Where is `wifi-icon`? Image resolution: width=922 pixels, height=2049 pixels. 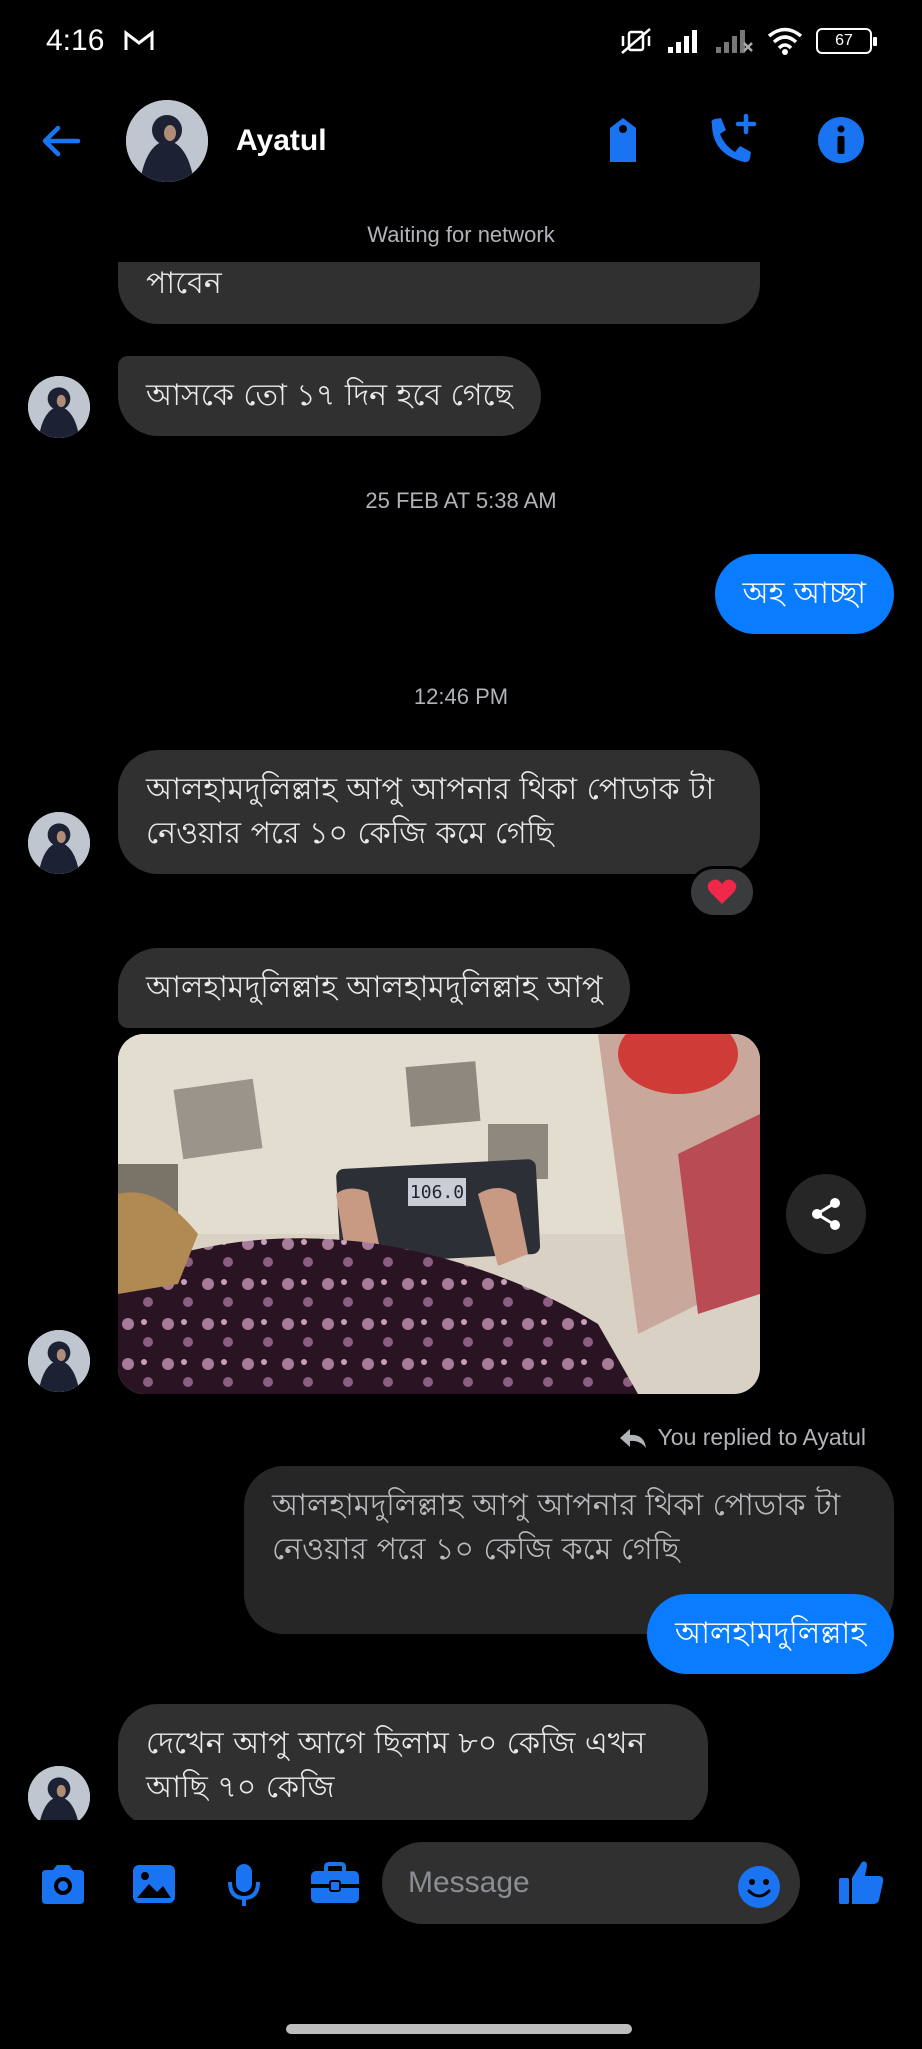 wifi-icon is located at coordinates (785, 41).